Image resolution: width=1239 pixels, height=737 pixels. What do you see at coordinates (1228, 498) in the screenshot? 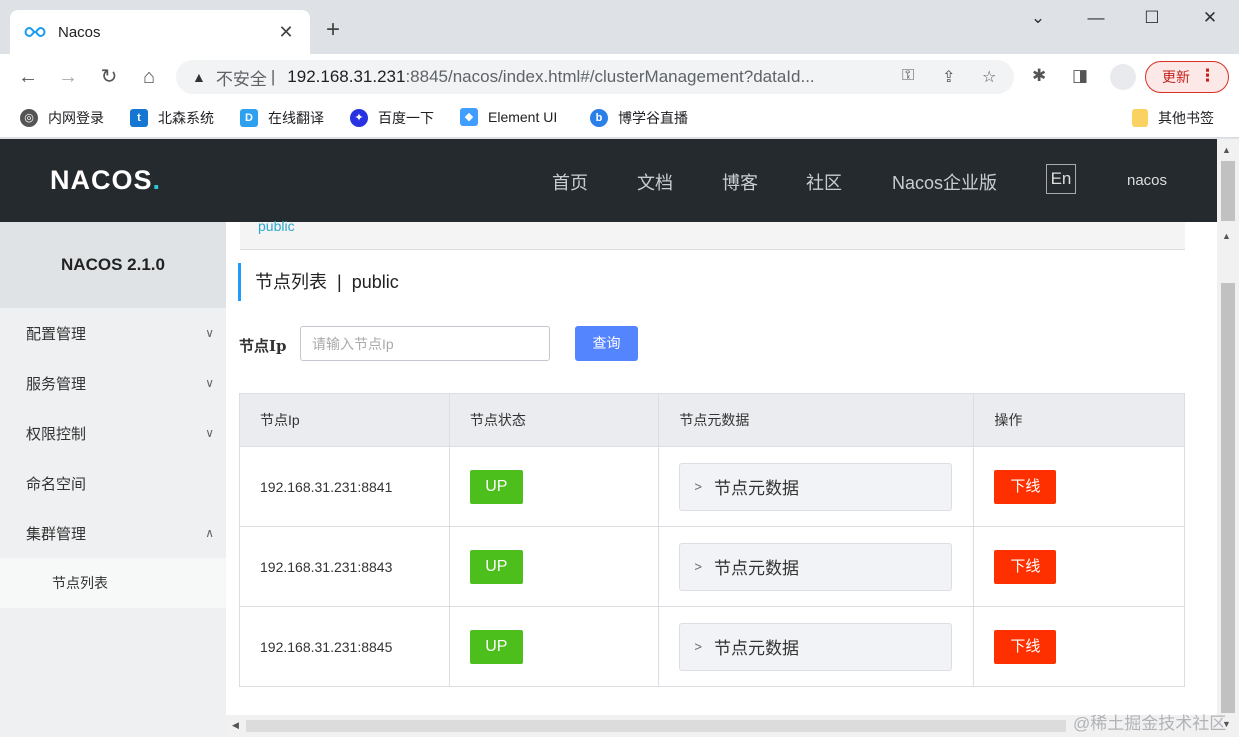
I see `content-scroll-thumb` at bounding box center [1228, 498].